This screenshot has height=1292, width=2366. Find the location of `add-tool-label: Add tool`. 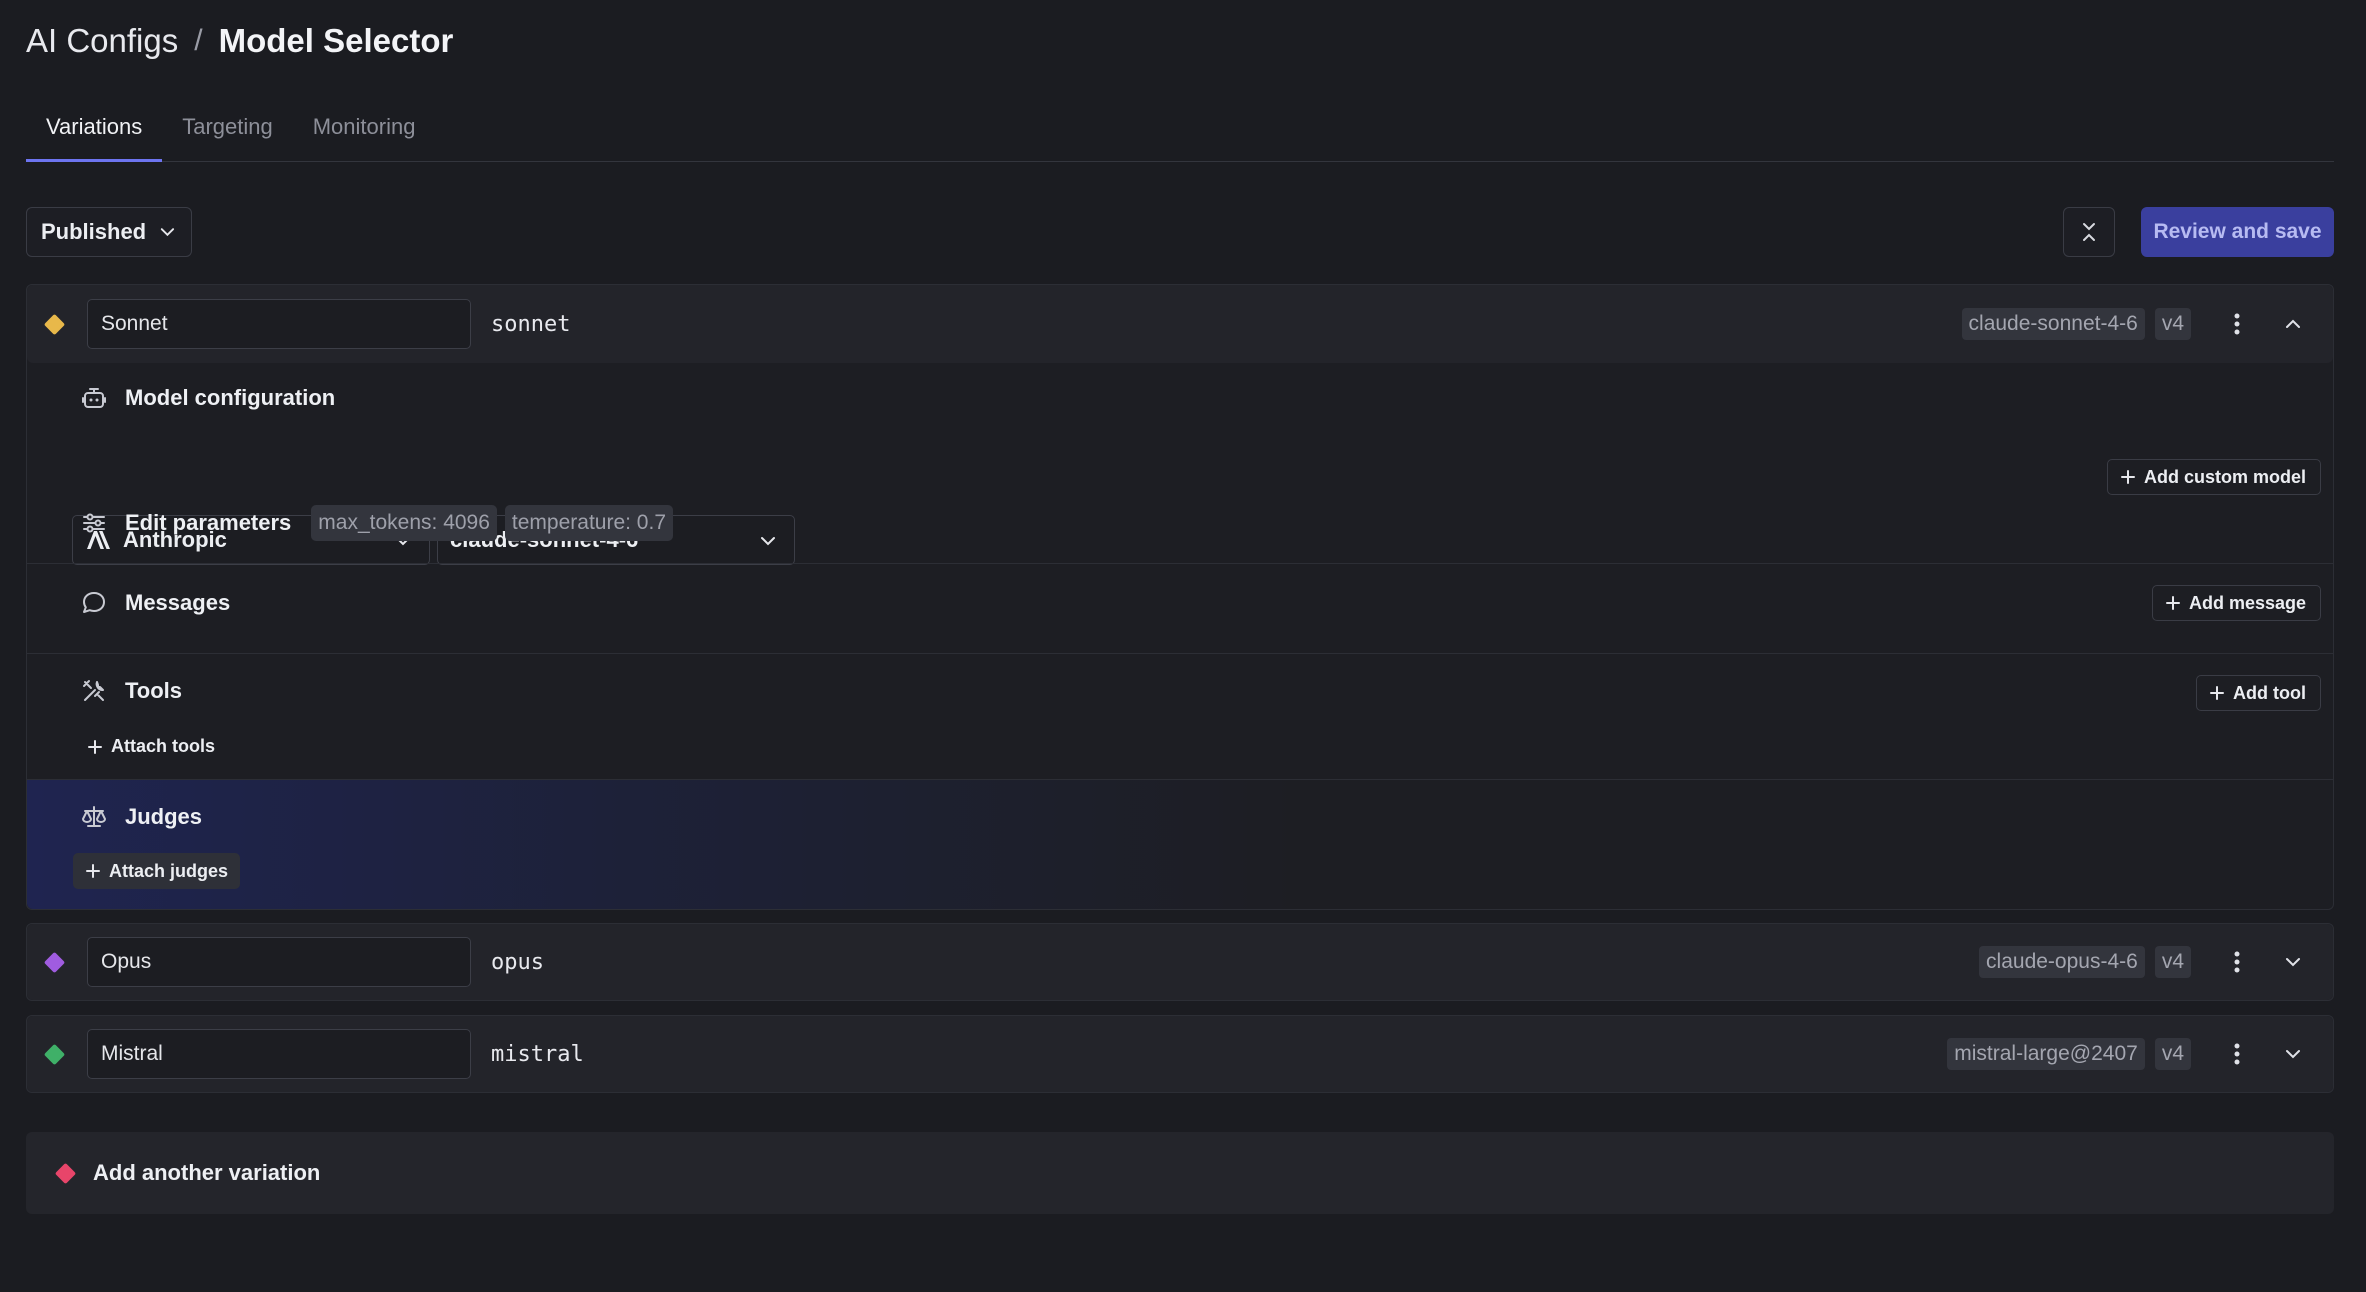

add-tool-label: Add tool is located at coordinates (2269, 692).